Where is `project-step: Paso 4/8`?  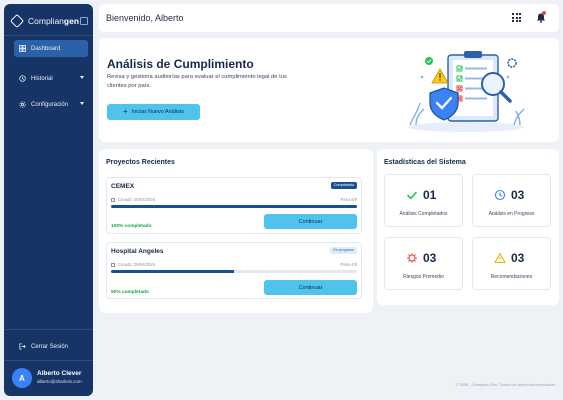 project-step: Paso 4/8 is located at coordinates (348, 264).